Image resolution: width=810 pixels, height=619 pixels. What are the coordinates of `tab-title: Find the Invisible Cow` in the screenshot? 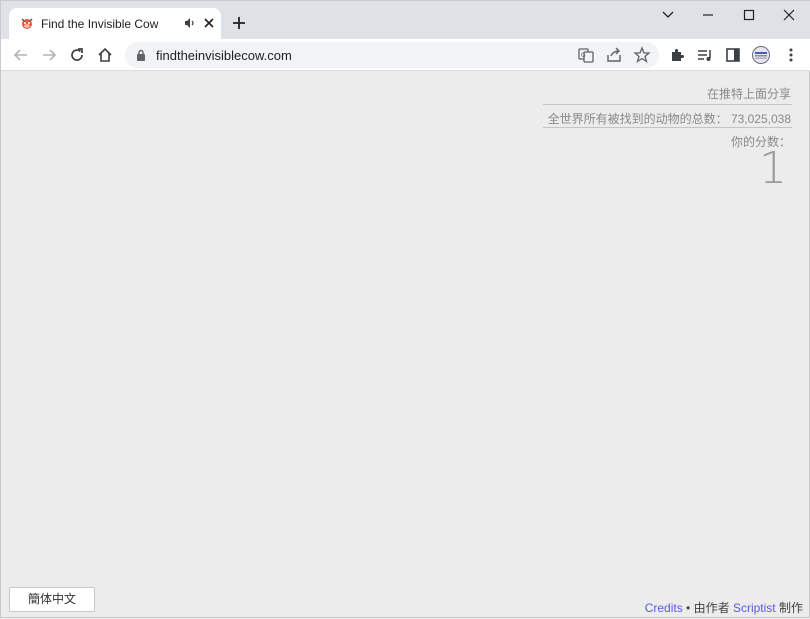 It's located at (100, 24).